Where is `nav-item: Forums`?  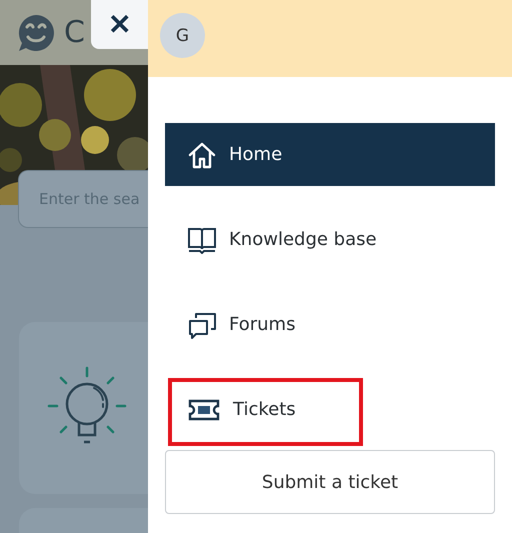 nav-item: Forums is located at coordinates (330, 324).